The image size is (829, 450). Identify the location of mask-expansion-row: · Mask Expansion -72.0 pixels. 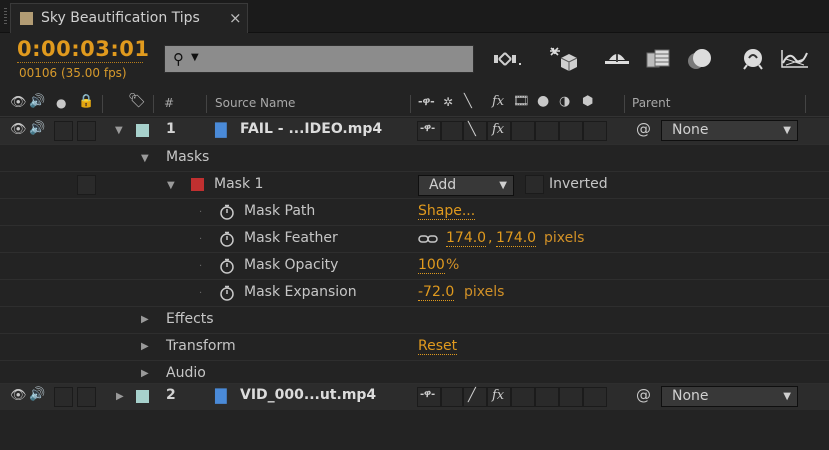
(414, 293).